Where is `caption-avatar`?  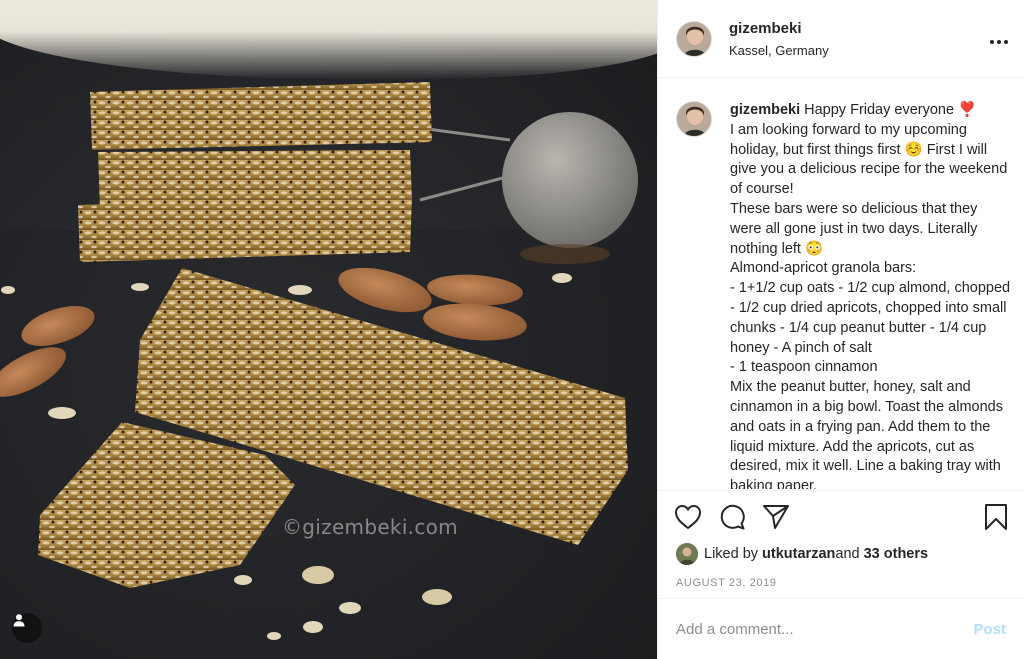 caption-avatar is located at coordinates (694, 119).